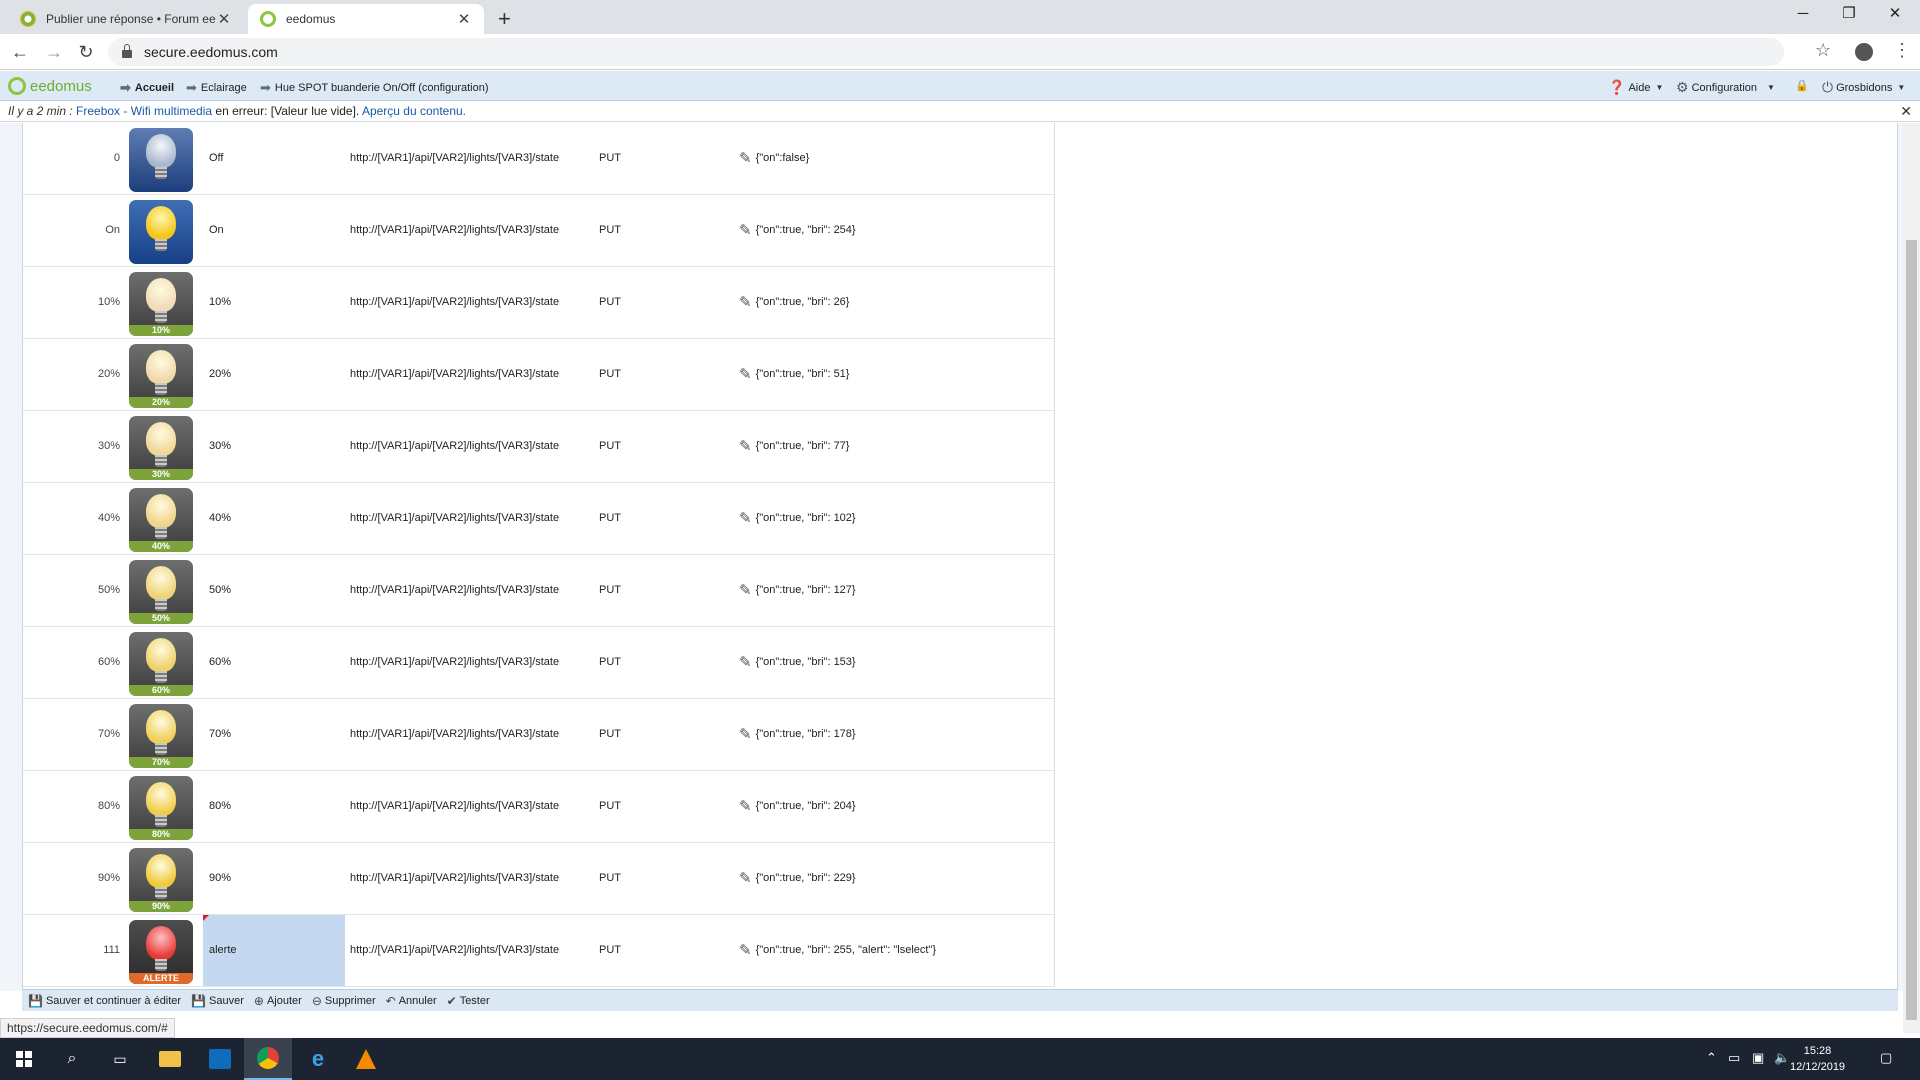 Image resolution: width=1920 pixels, height=1080 pixels. Describe the element at coordinates (1823, 50) in the screenshot. I see `bookmark-star-icon: ☆` at that location.